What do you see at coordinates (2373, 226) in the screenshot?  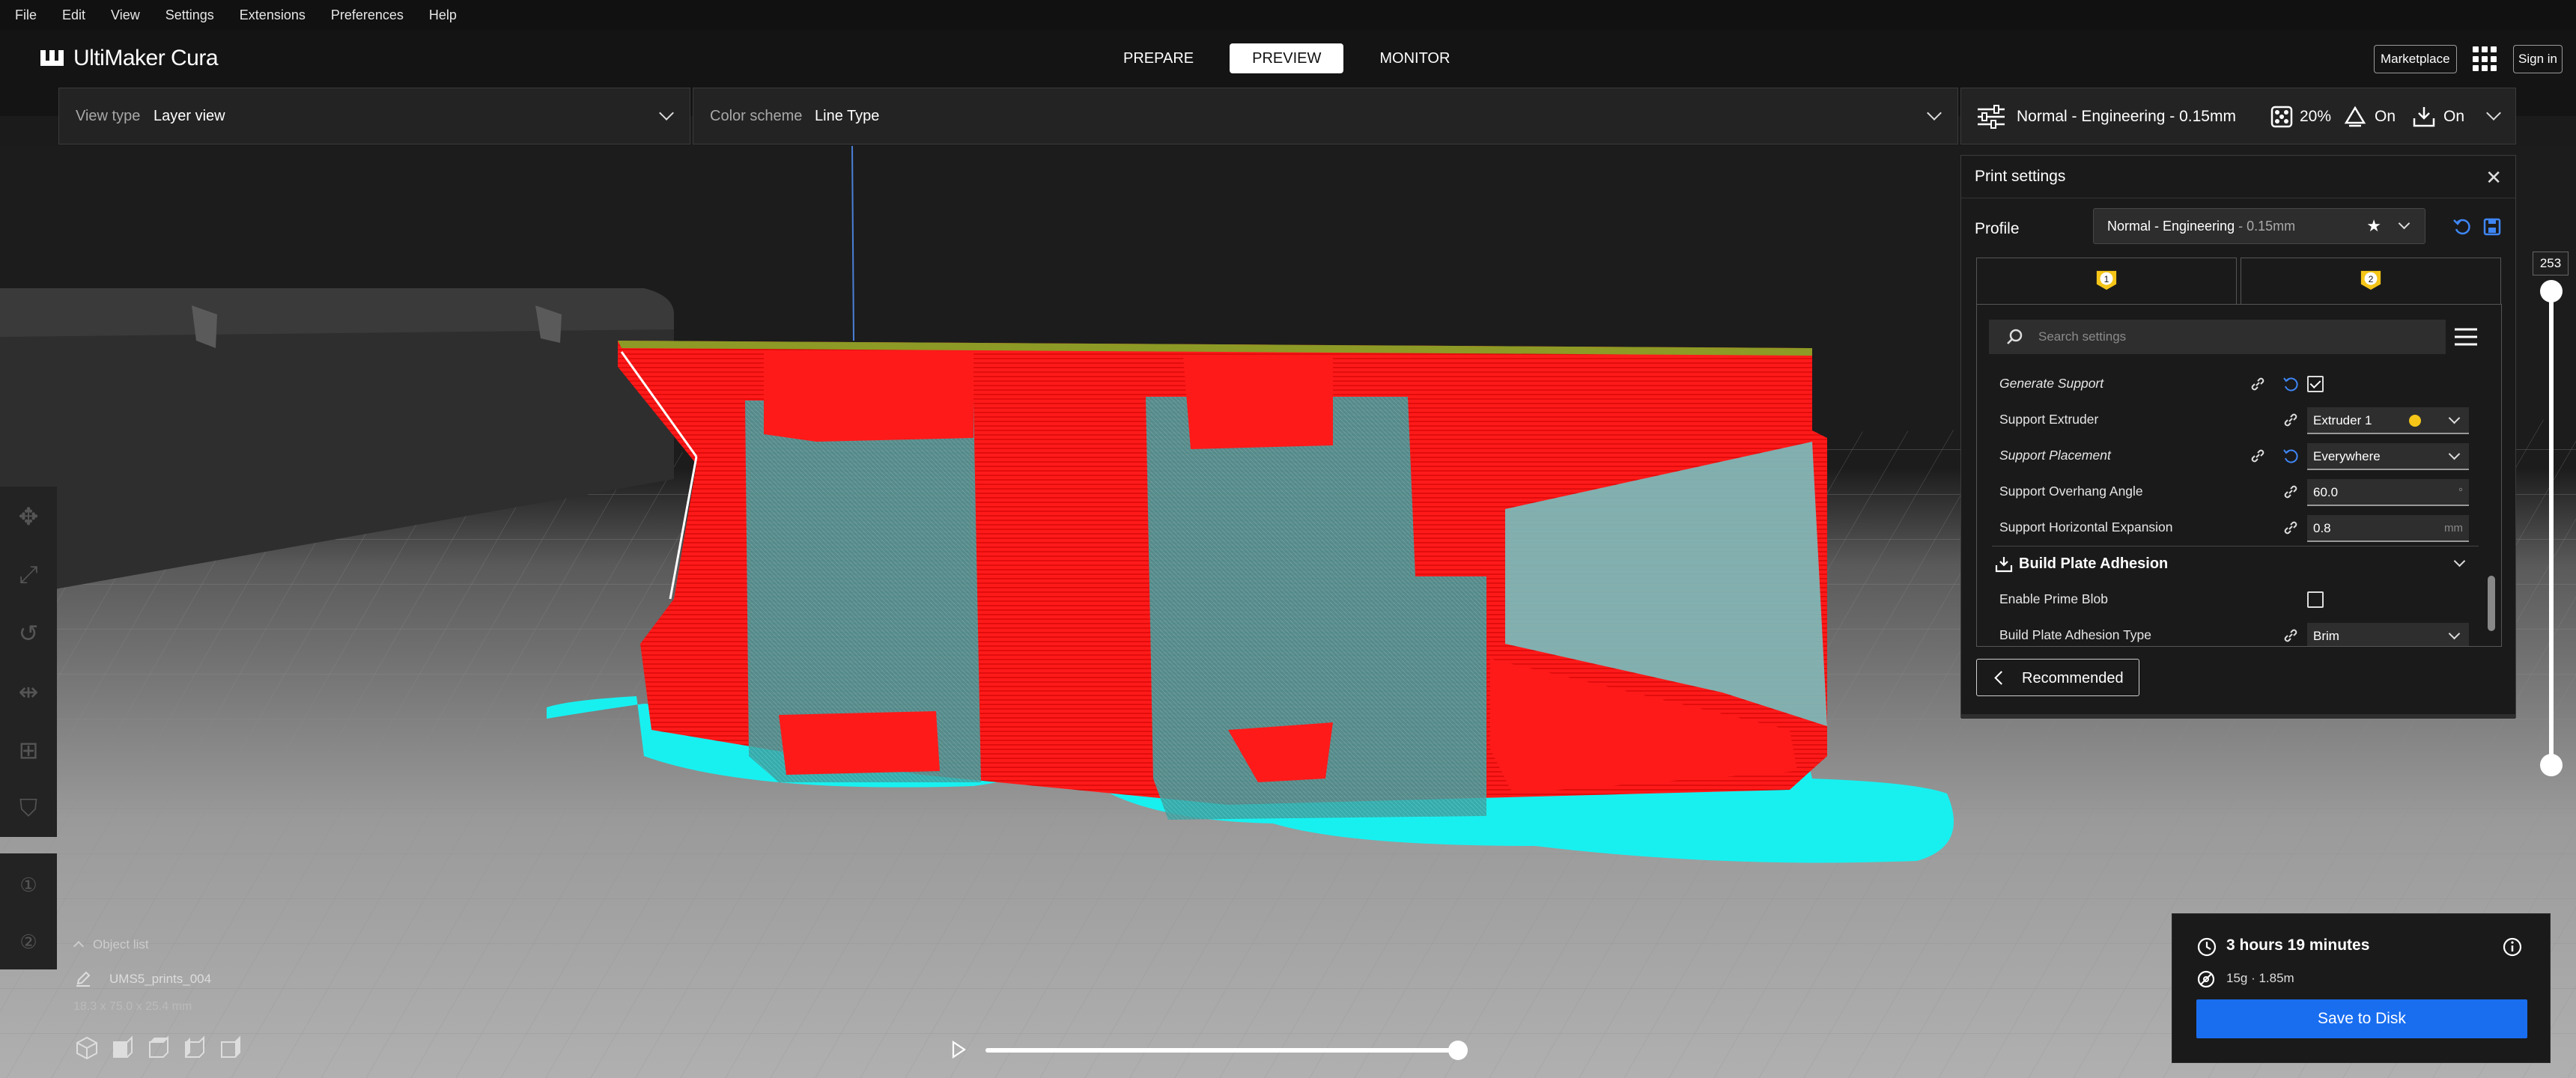 I see `star-icon: ★` at bounding box center [2373, 226].